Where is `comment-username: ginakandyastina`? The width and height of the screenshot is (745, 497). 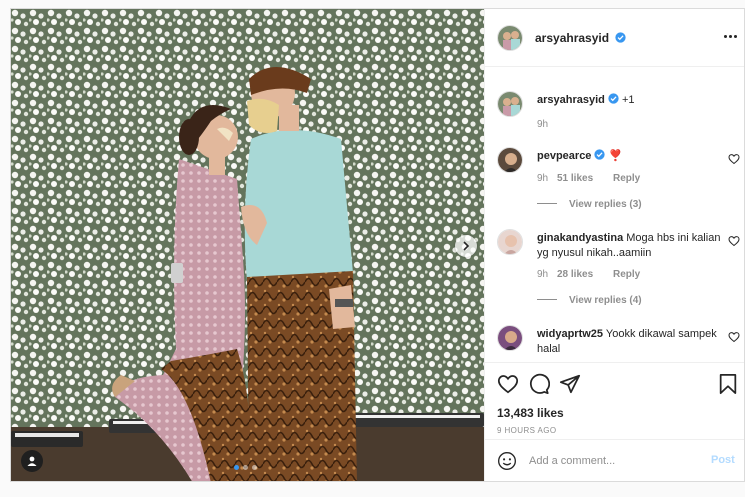
comment-username: ginakandyastina is located at coordinates (580, 238).